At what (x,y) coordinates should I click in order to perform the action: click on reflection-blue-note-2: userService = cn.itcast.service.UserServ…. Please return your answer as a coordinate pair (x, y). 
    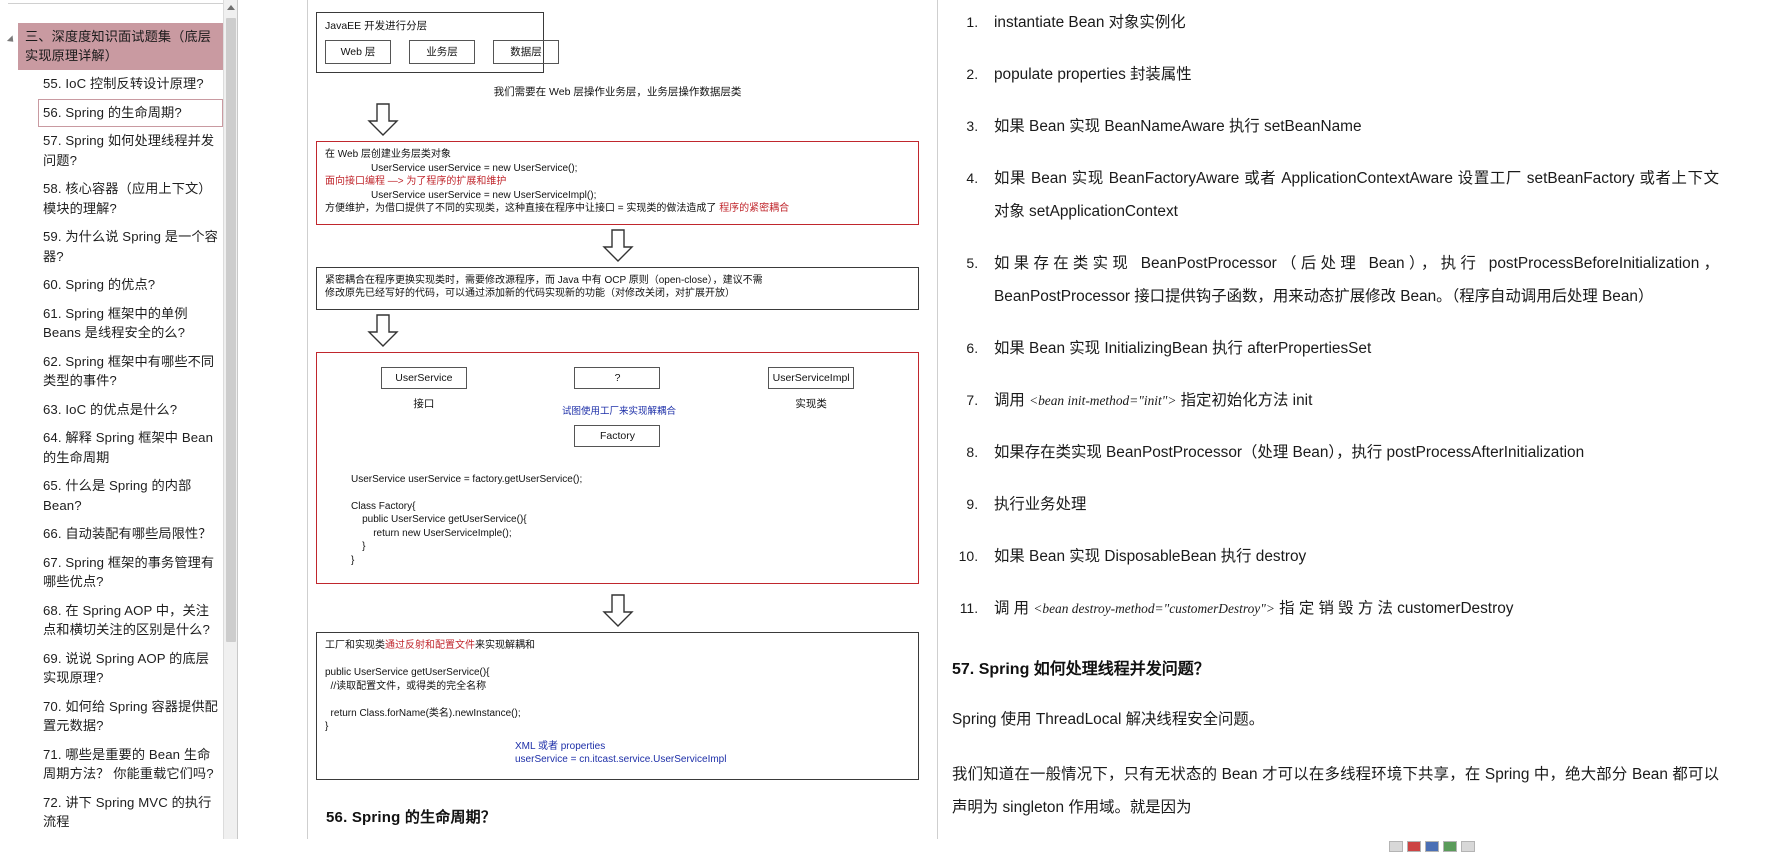
    Looking at the image, I should click on (621, 759).